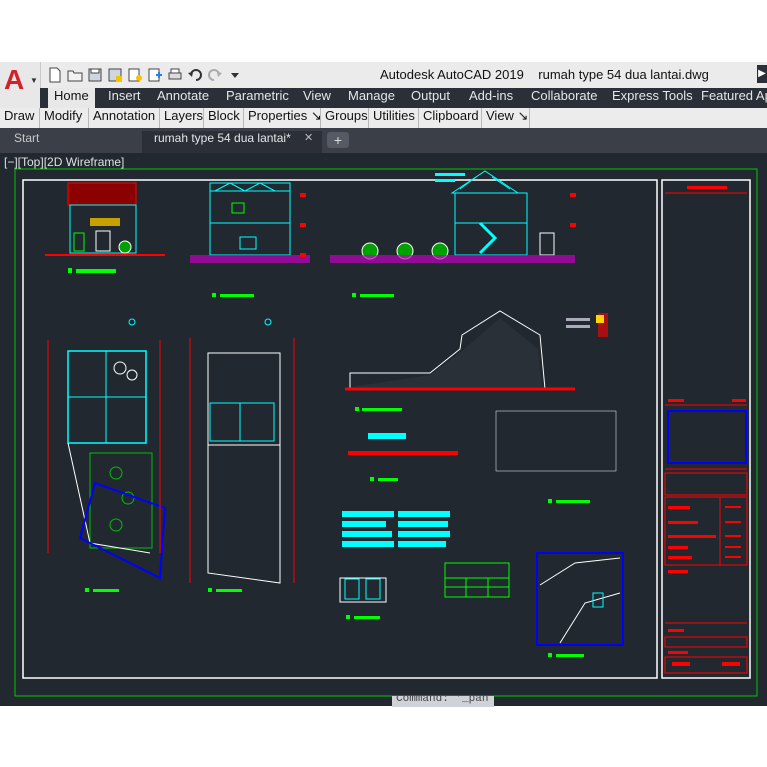 The height and width of the screenshot is (767, 767). What do you see at coordinates (652, 98) in the screenshot?
I see `tab-express-tools: Express Tools` at bounding box center [652, 98].